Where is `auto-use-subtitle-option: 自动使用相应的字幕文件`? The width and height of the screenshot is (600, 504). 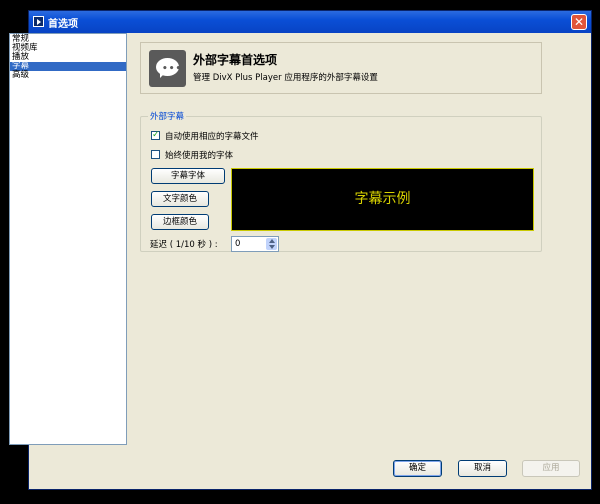
auto-use-subtitle-option: 自动使用相应的字幕文件 is located at coordinates (205, 136).